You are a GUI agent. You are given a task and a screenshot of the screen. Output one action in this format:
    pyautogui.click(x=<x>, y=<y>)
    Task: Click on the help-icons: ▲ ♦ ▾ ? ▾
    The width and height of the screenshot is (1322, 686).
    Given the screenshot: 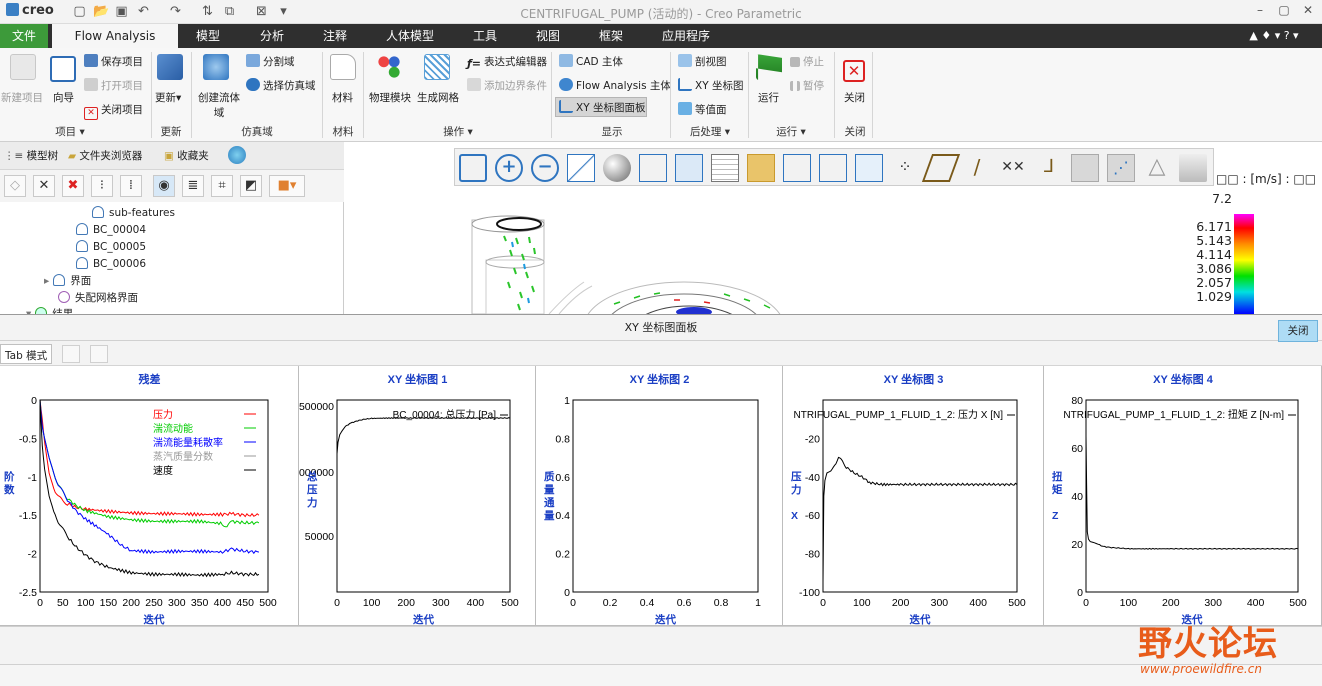 What is the action you would take?
    pyautogui.click(x=1274, y=36)
    